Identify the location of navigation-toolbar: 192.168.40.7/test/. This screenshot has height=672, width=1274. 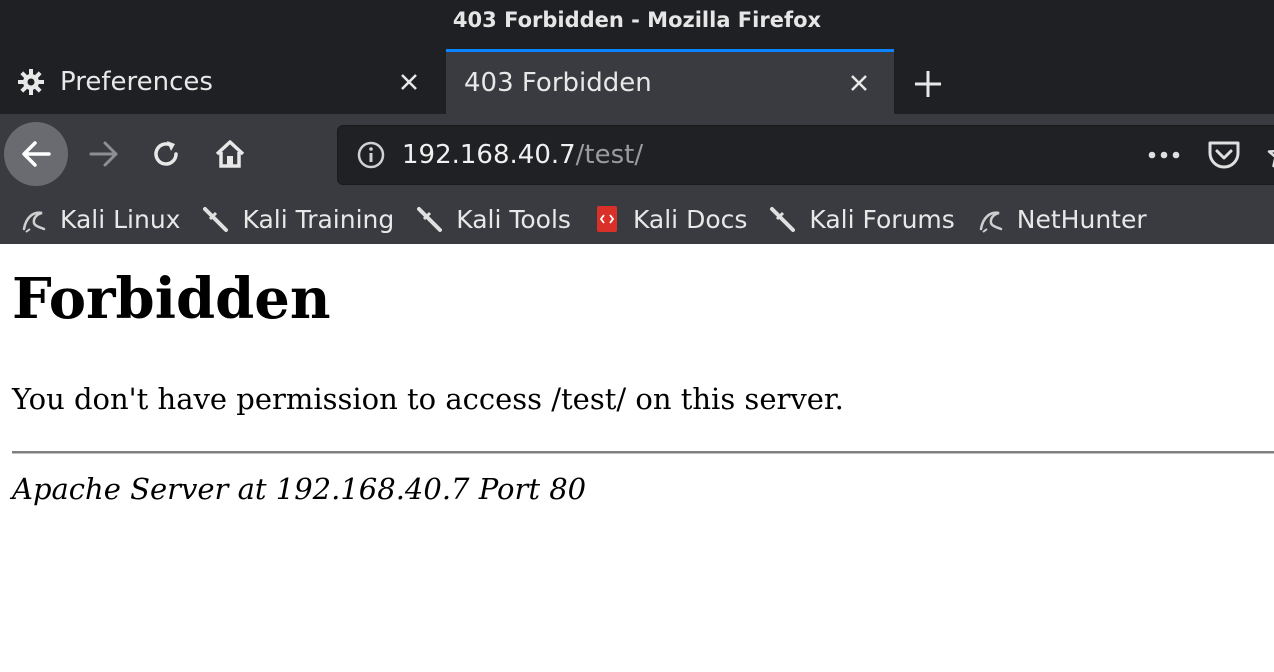
(637, 154).